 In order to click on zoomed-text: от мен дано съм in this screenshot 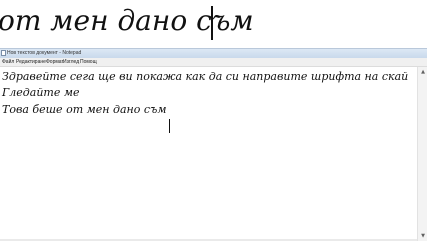, I will do `click(127, 20)`.